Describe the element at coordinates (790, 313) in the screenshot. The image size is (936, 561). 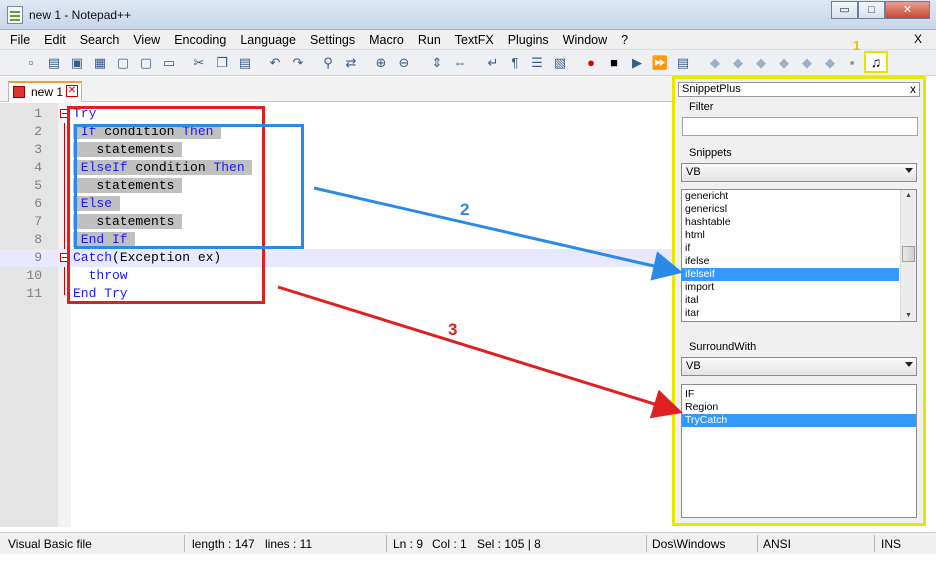
I see `snippet-item: itar` at that location.